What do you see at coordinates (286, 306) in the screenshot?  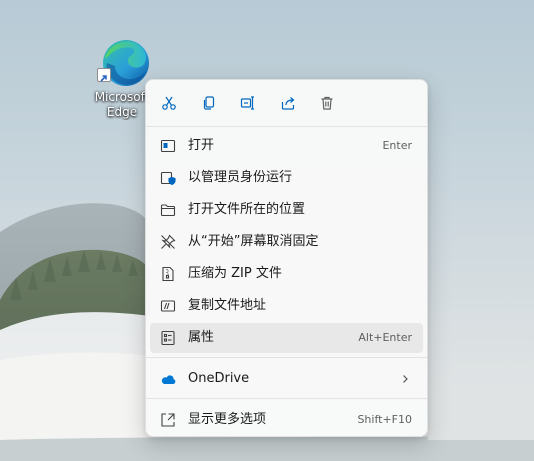 I see `menu-item-copy-path: 复制文件地址` at bounding box center [286, 306].